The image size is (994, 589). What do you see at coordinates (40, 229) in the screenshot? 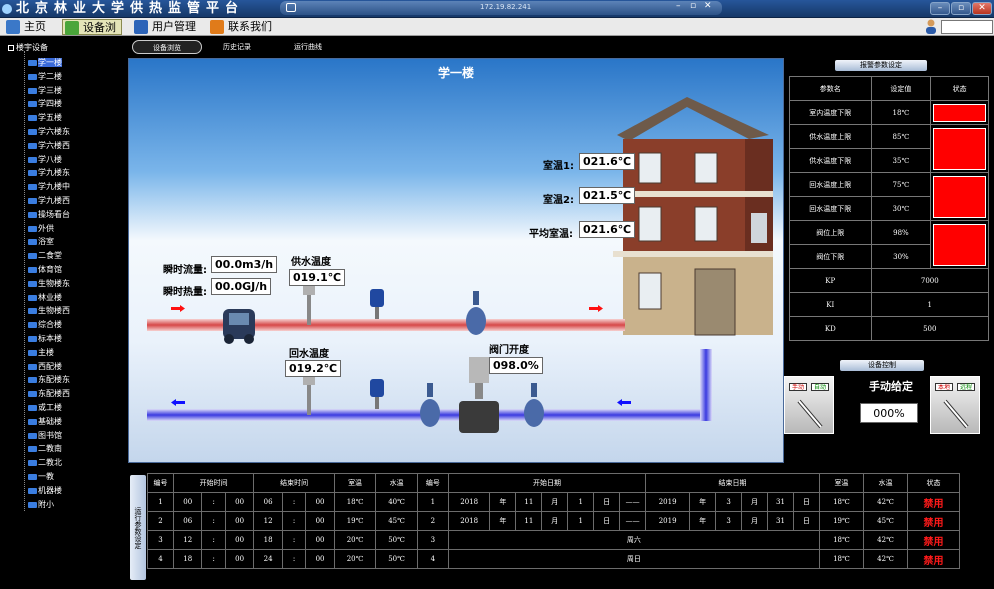
I see `tree-item: 外供` at bounding box center [40, 229].